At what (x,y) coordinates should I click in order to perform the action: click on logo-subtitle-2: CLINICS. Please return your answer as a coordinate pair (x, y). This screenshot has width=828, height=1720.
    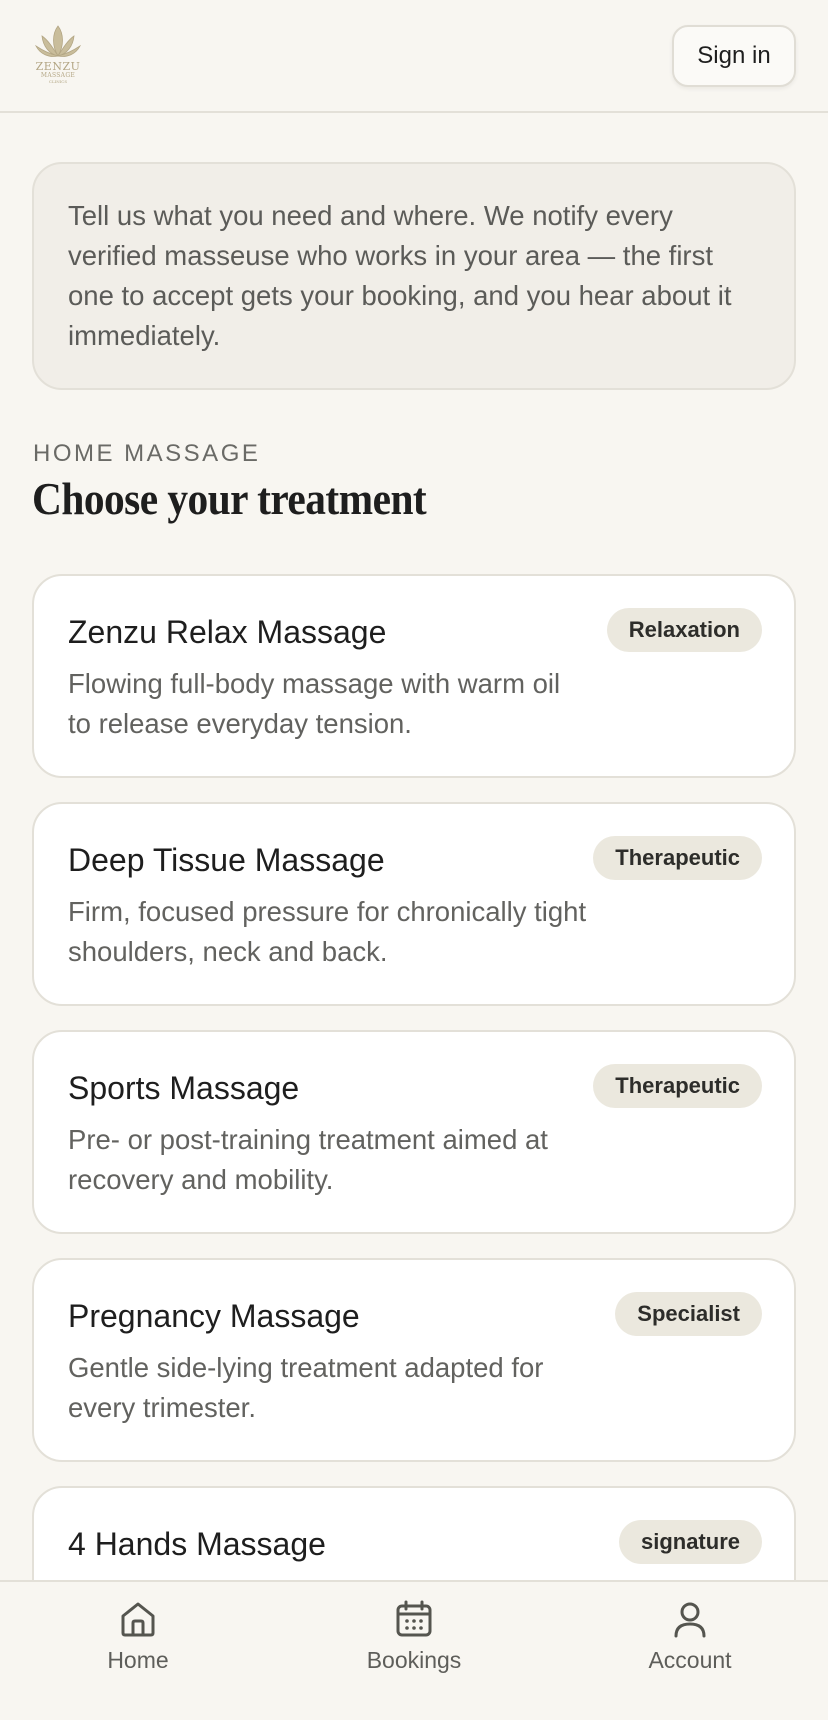
    Looking at the image, I should click on (58, 81).